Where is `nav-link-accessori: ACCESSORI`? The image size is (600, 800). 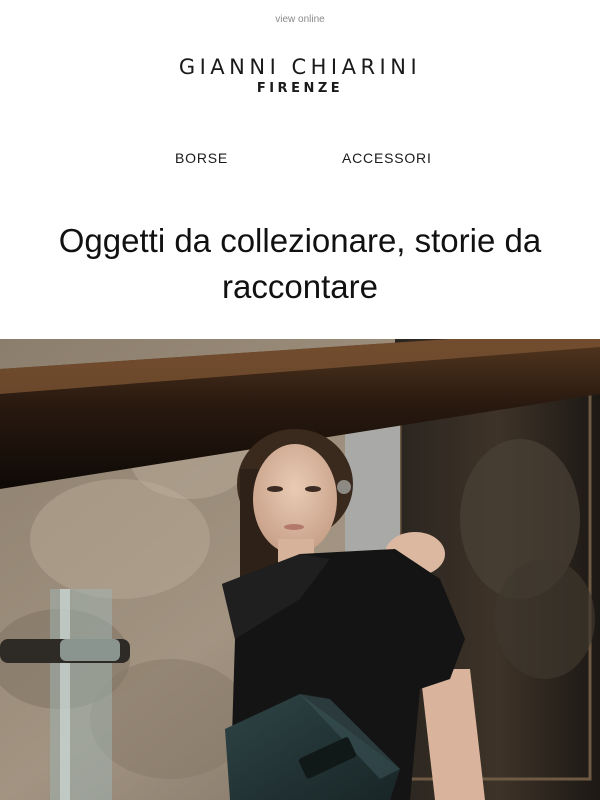
nav-link-accessori: ACCESSORI is located at coordinates (387, 158).